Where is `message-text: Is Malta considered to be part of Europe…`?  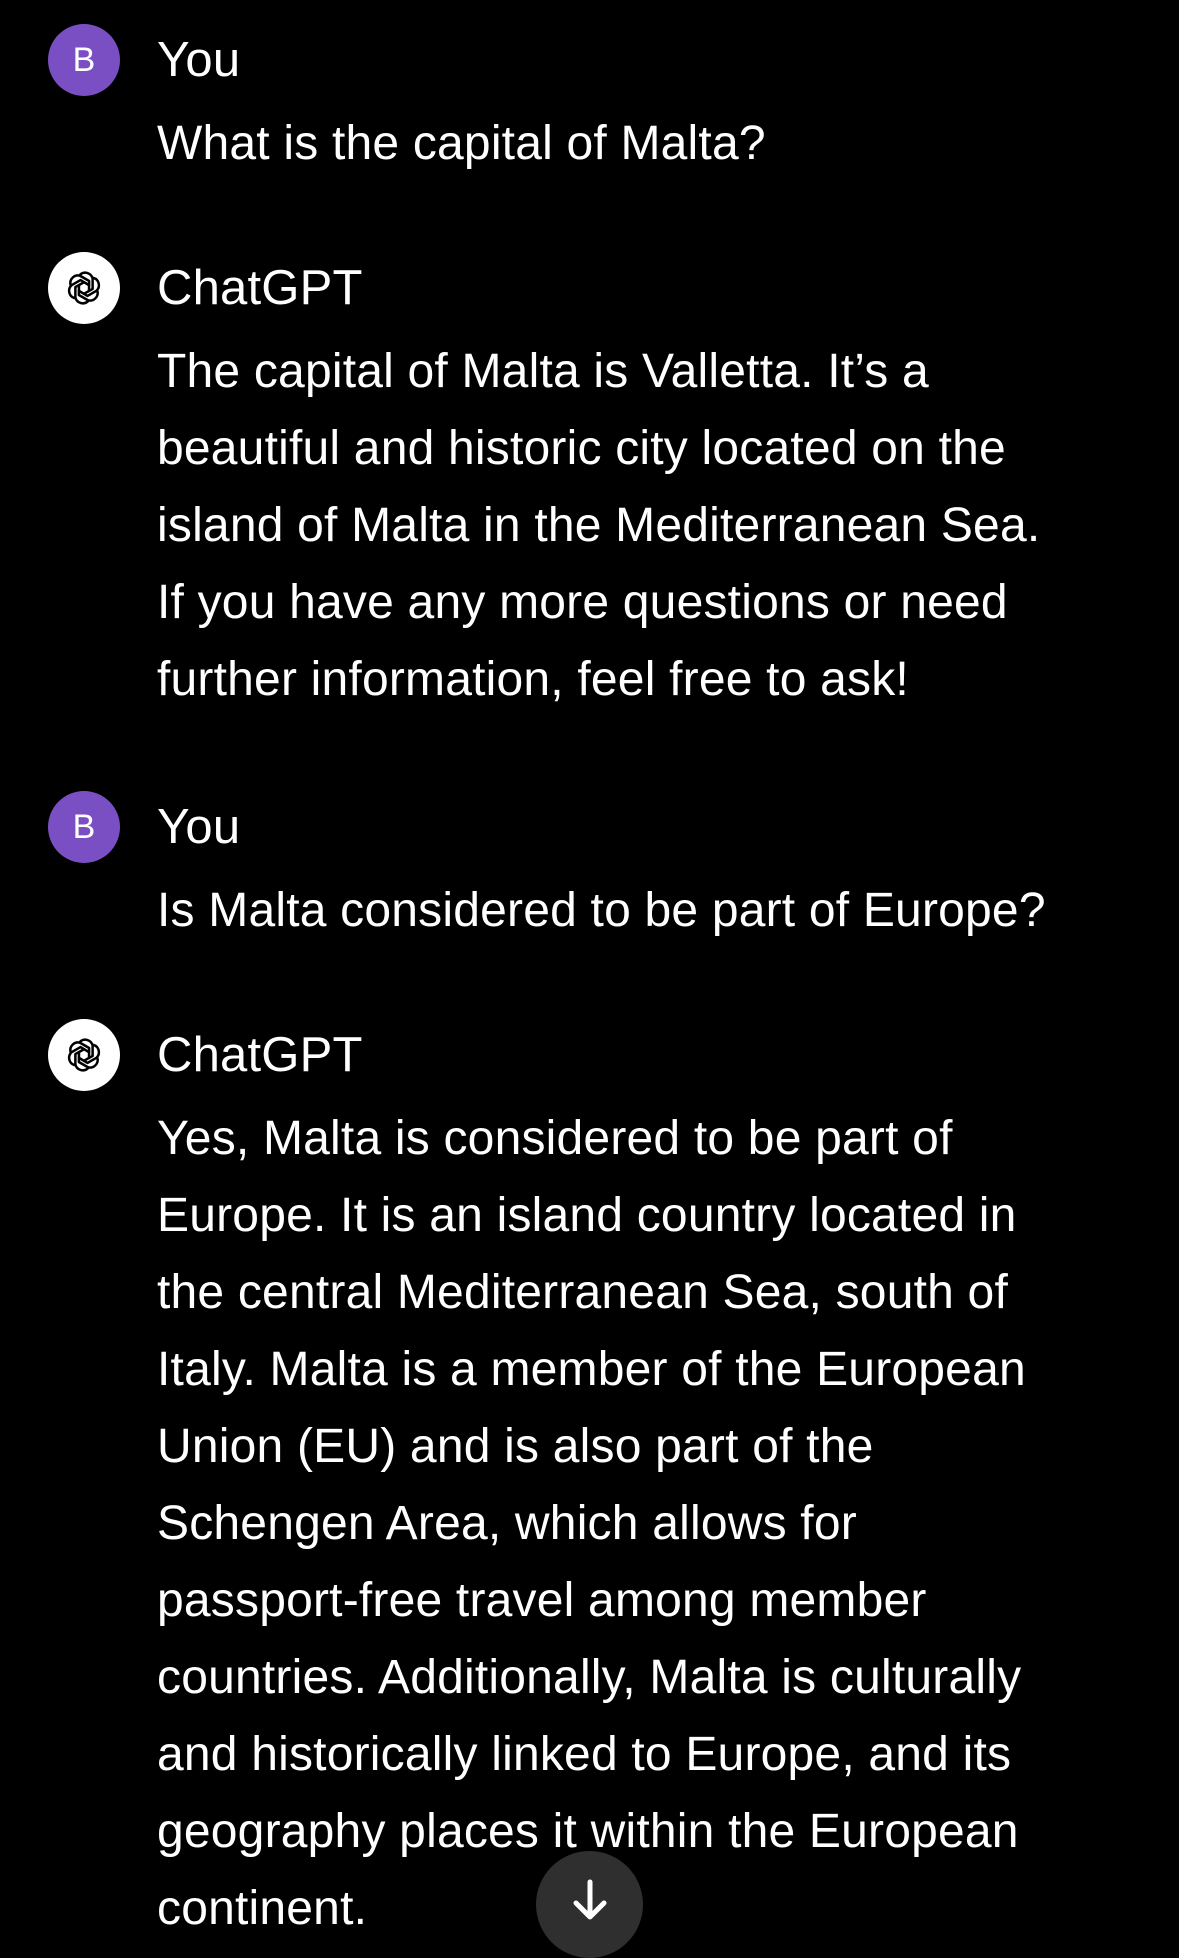
message-text: Is Malta considered to be part of Europe… is located at coordinates (601, 910).